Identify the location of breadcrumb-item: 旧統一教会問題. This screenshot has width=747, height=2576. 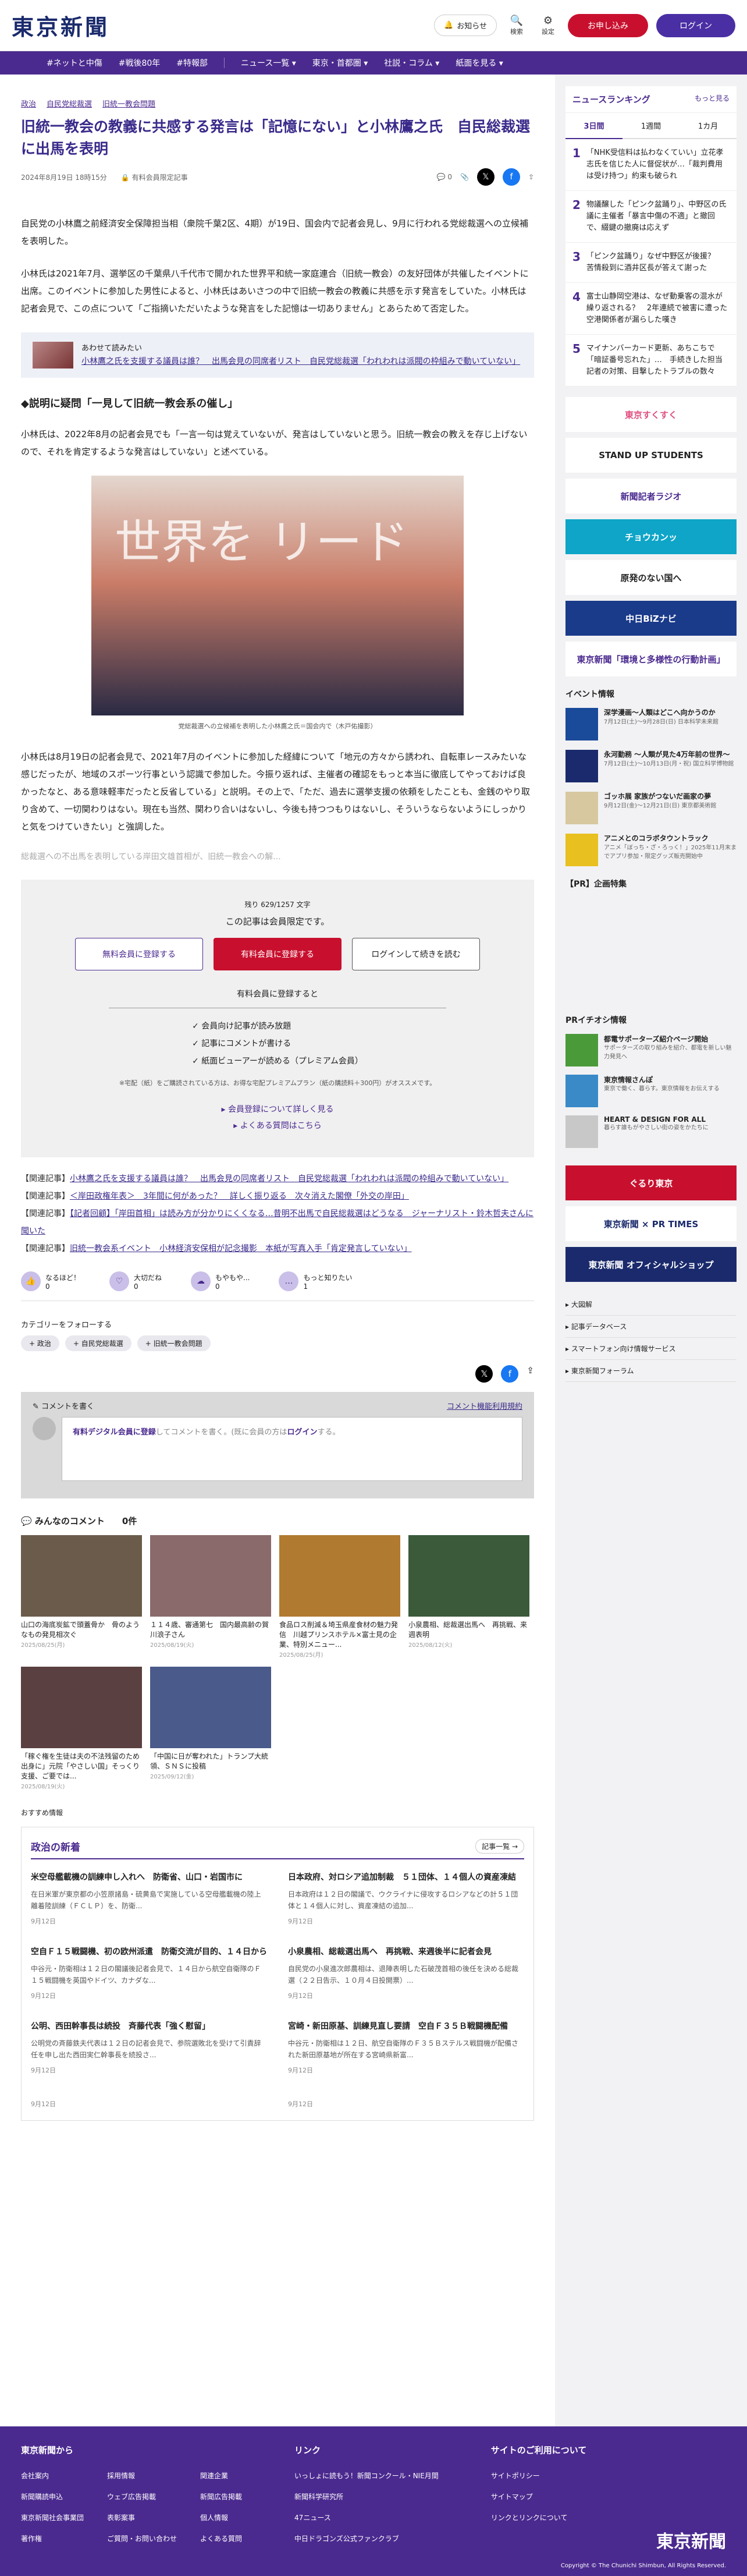
(128, 103).